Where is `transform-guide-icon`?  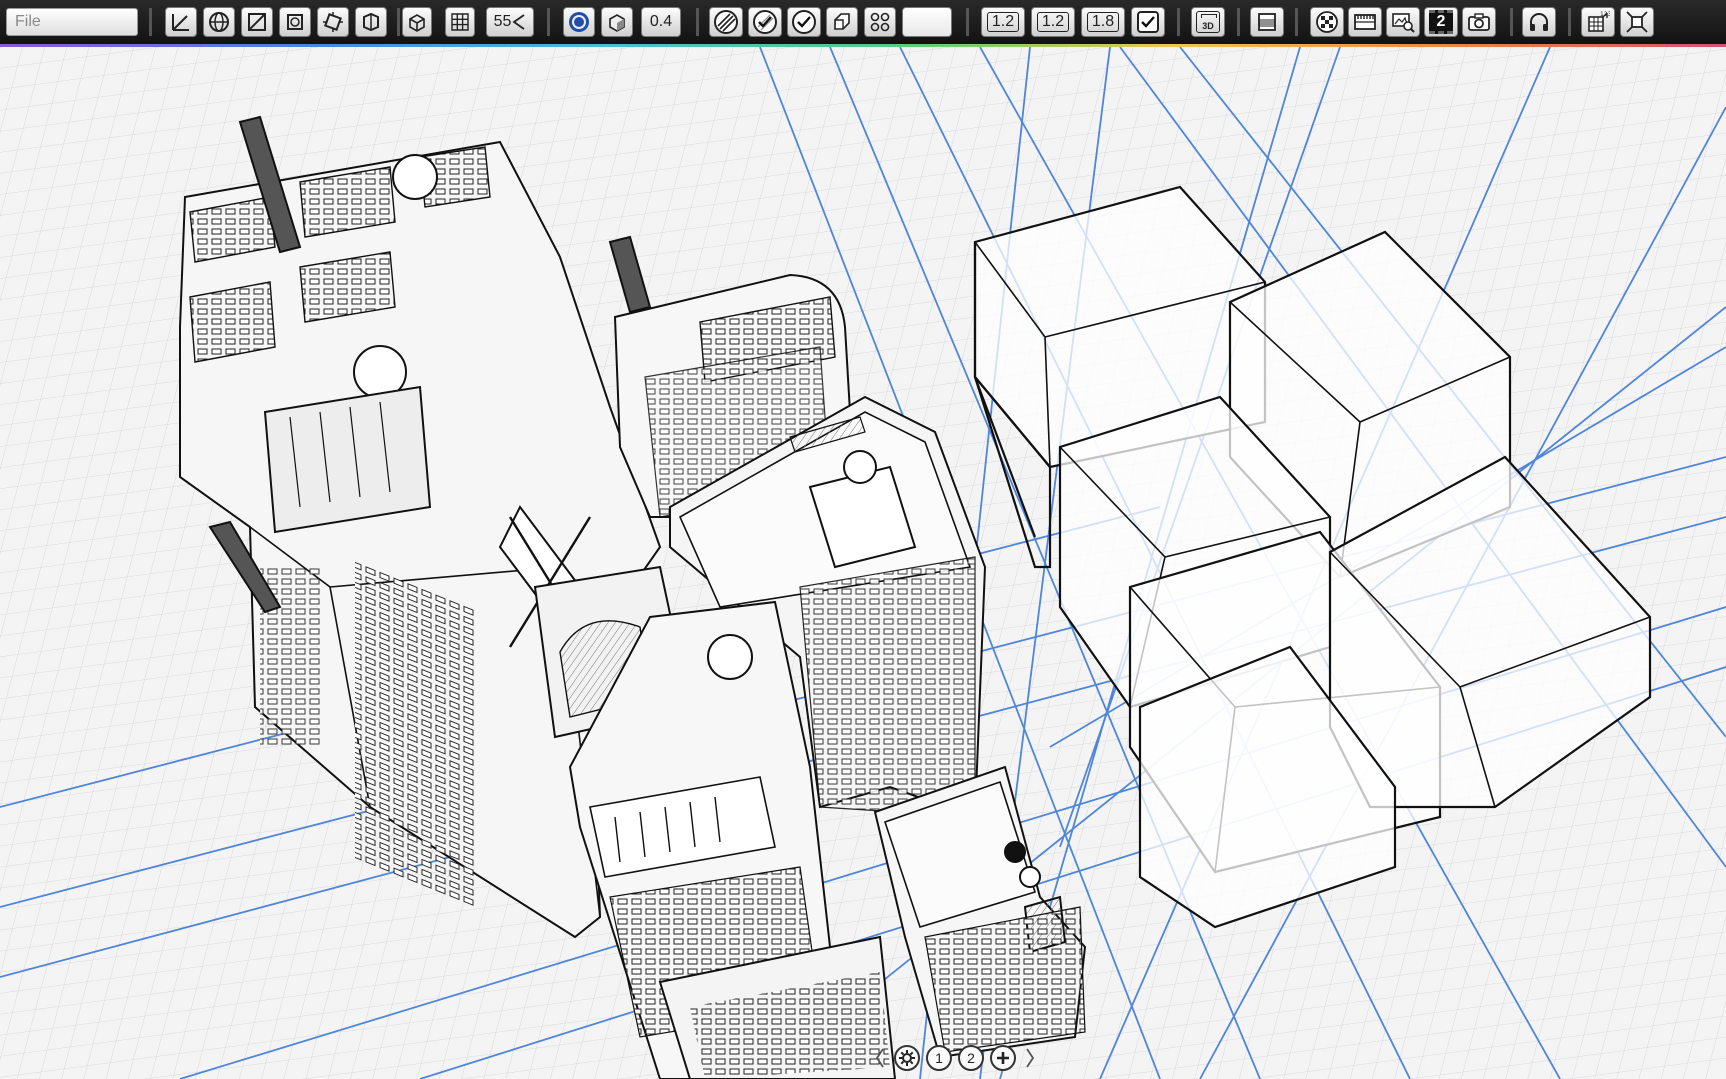 transform-guide-icon is located at coordinates (333, 22).